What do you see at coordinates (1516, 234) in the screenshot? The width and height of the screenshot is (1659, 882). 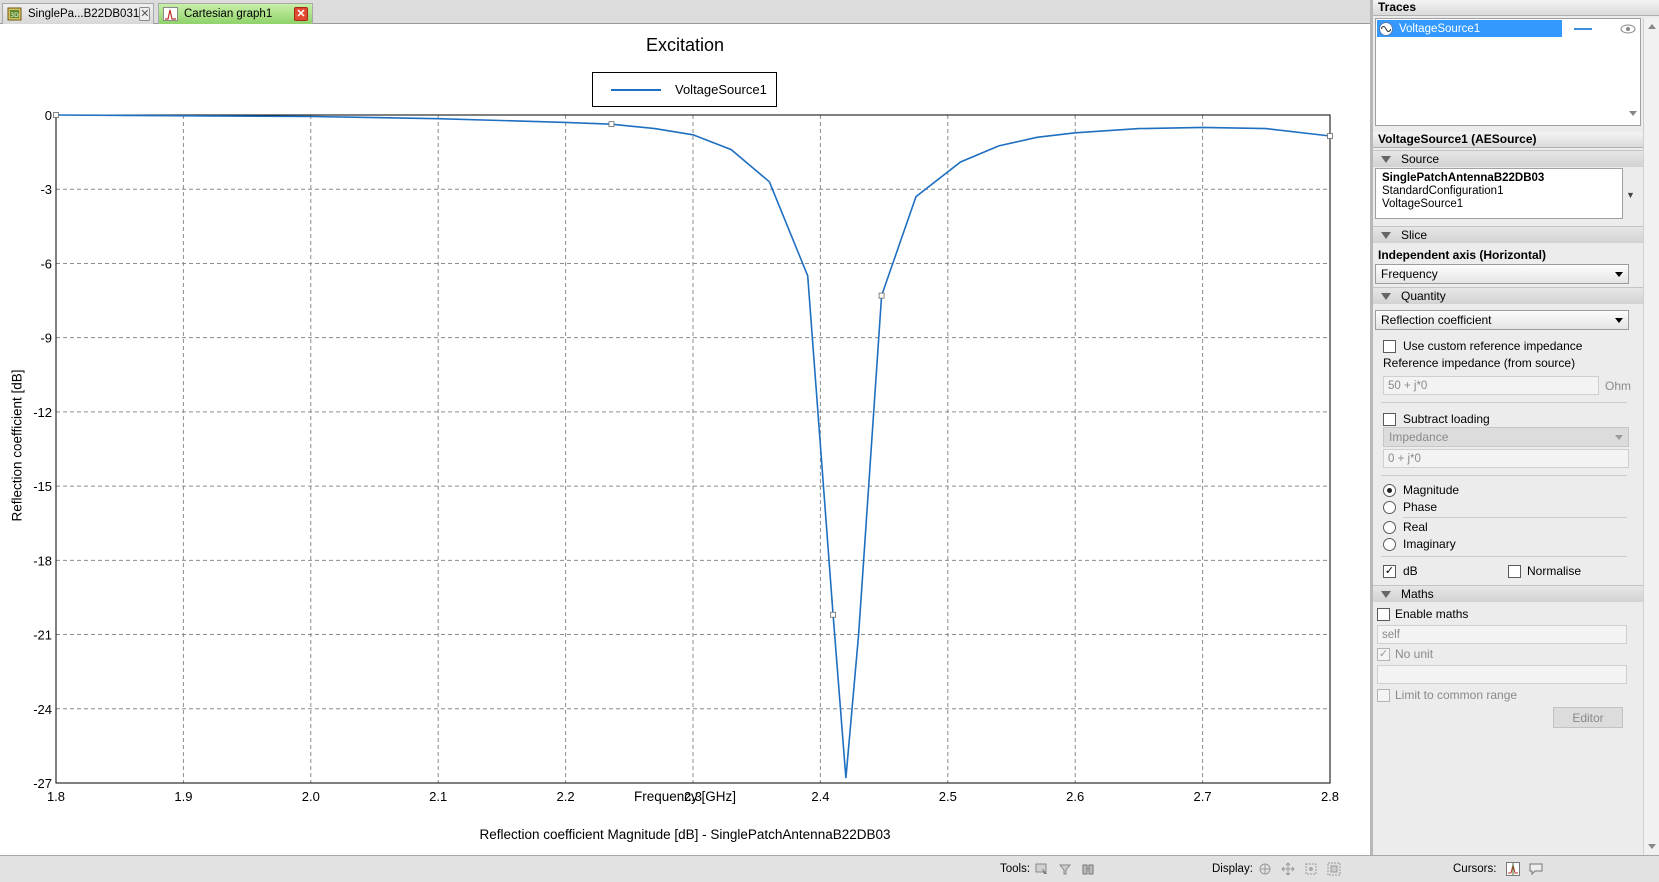 I see `slice-section-header: Slice` at bounding box center [1516, 234].